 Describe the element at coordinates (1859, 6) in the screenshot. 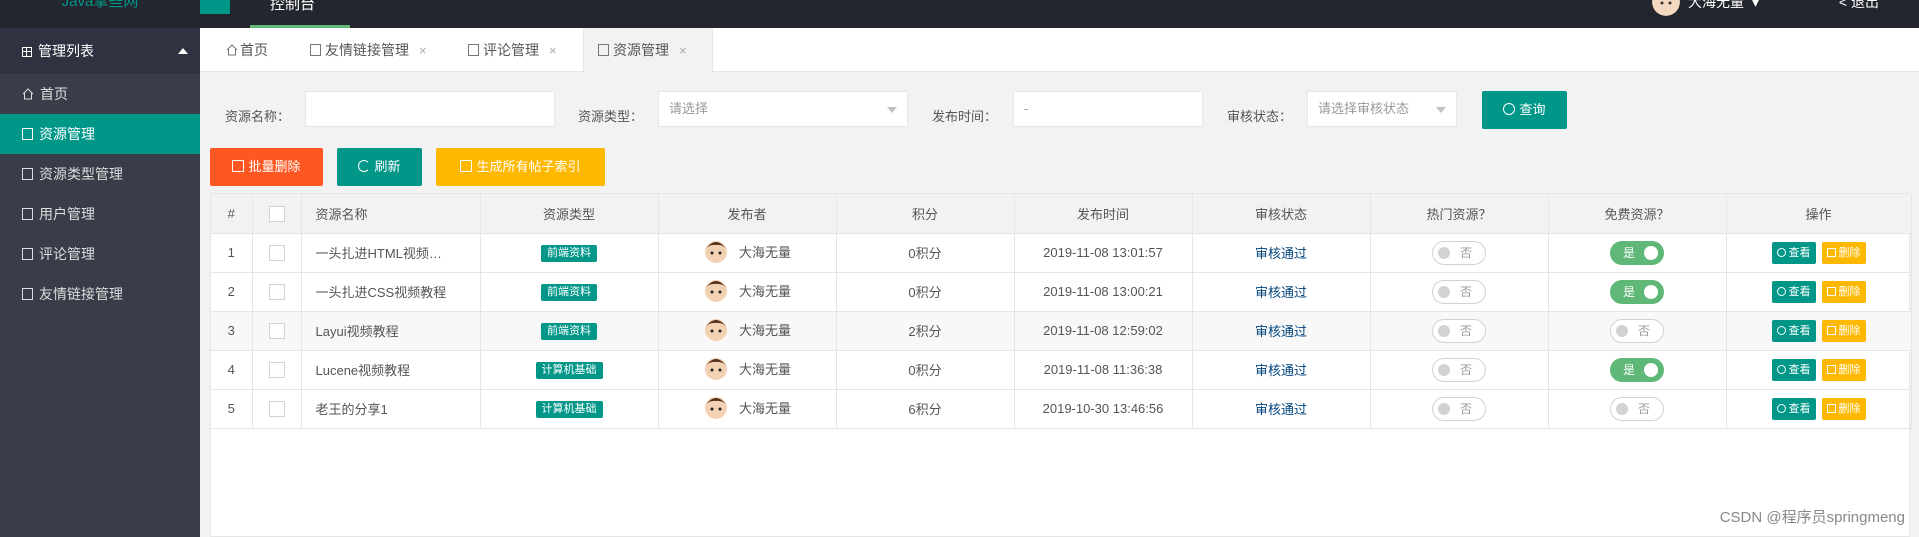

I see `logout-link: < 退出` at that location.